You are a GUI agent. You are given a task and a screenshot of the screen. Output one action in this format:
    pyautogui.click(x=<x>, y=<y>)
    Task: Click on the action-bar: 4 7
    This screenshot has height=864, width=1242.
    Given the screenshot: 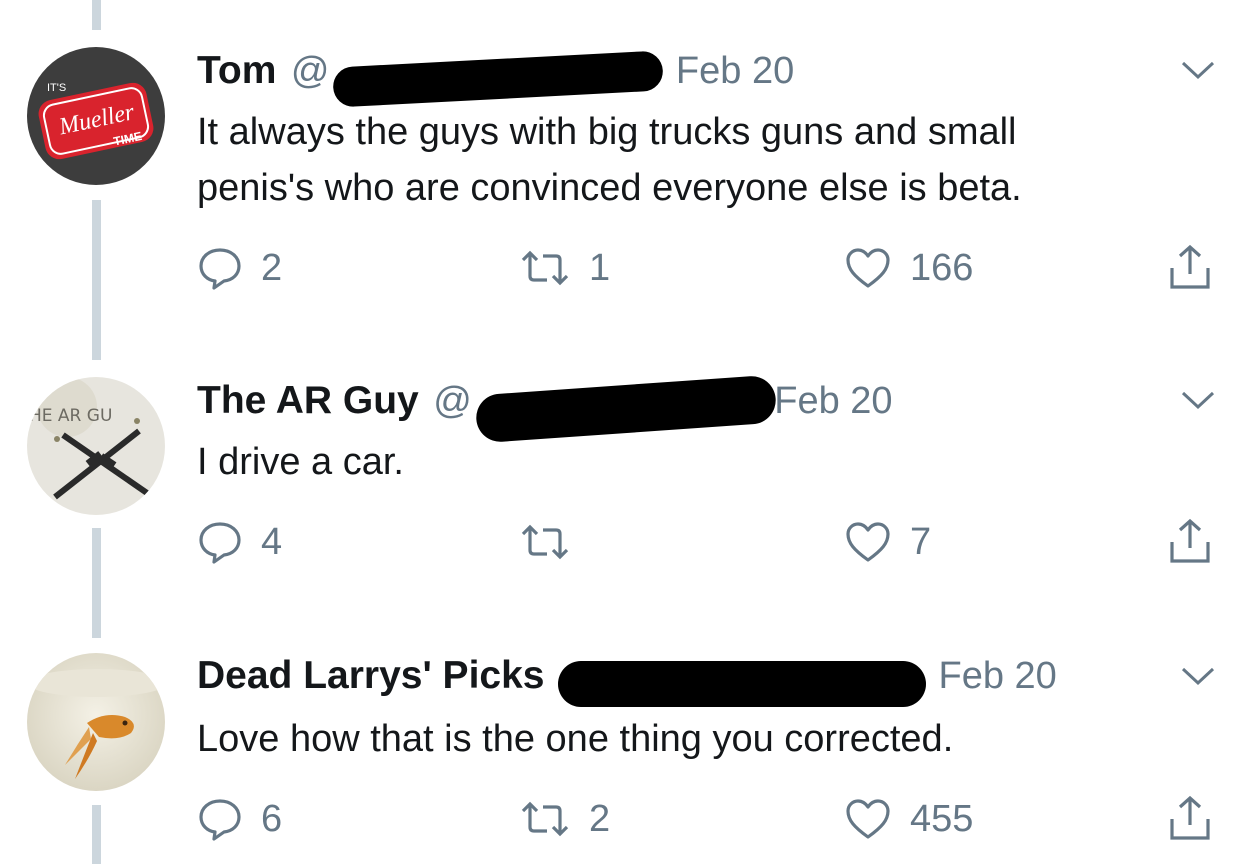 What is the action you would take?
    pyautogui.click(x=712, y=542)
    